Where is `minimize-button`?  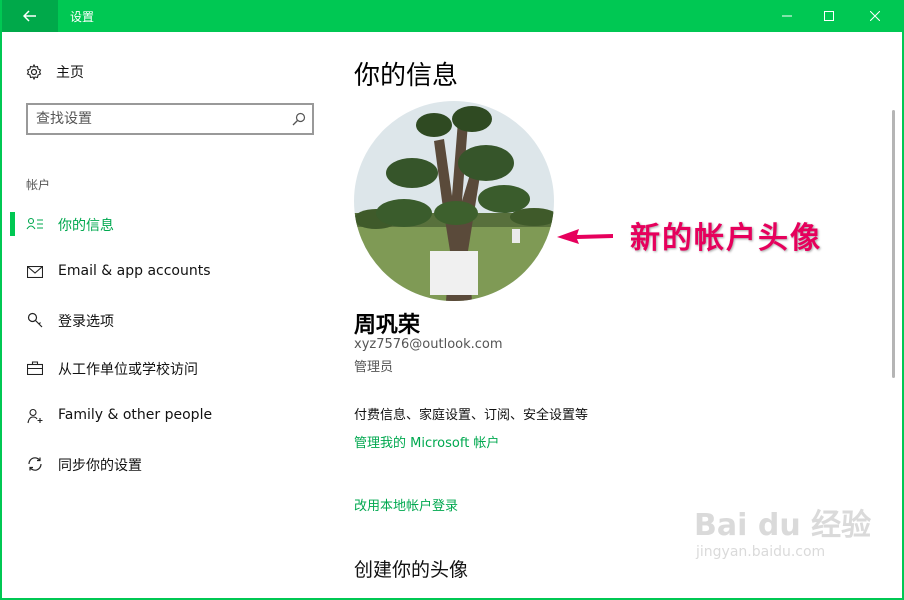
minimize-button is located at coordinates (787, 16).